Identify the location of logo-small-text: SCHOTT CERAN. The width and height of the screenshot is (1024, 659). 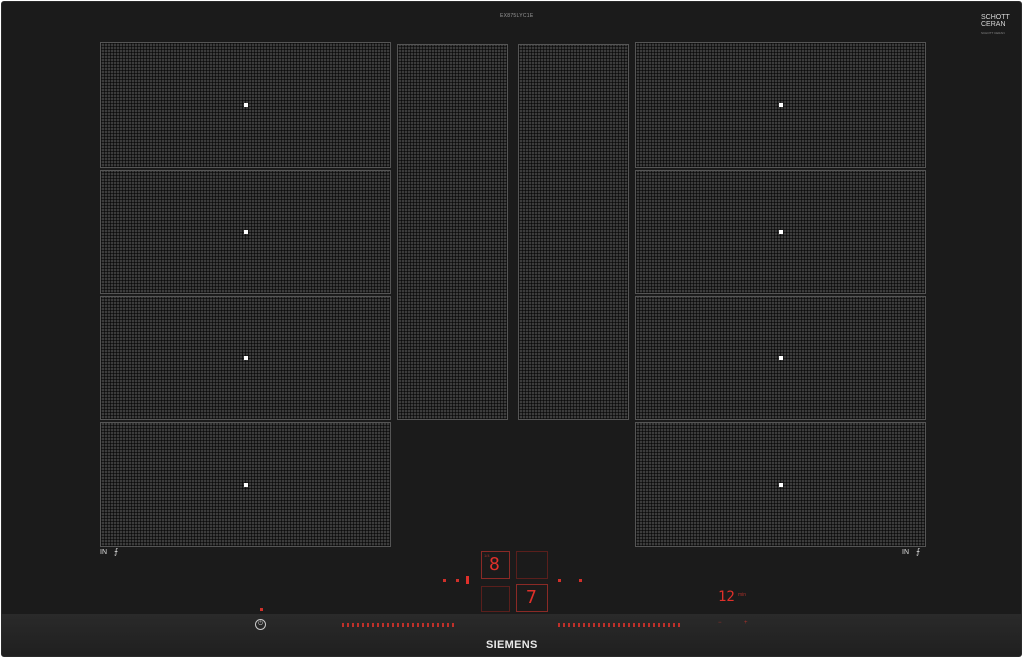
(993, 33).